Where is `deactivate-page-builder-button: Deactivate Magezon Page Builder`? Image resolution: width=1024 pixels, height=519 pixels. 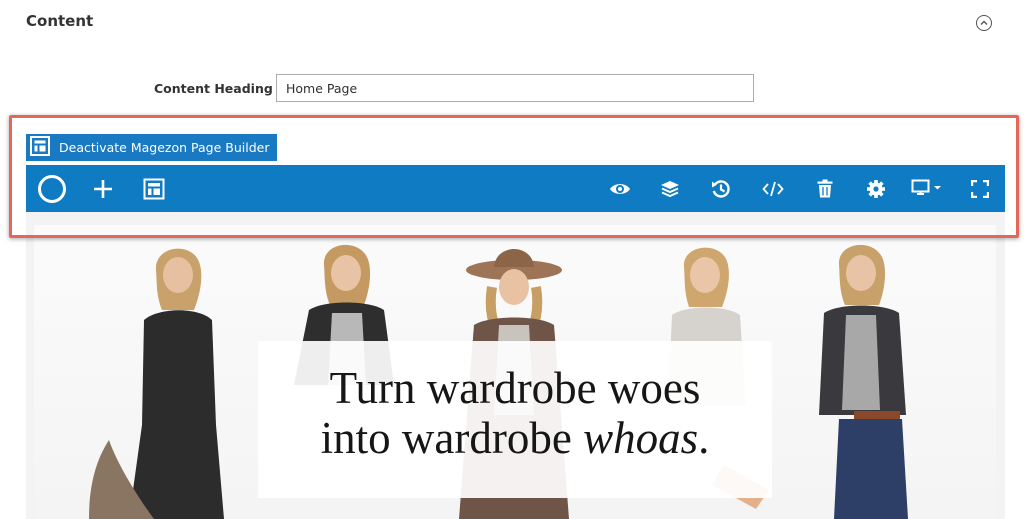
deactivate-page-builder-button: Deactivate Magezon Page Builder is located at coordinates (152, 147).